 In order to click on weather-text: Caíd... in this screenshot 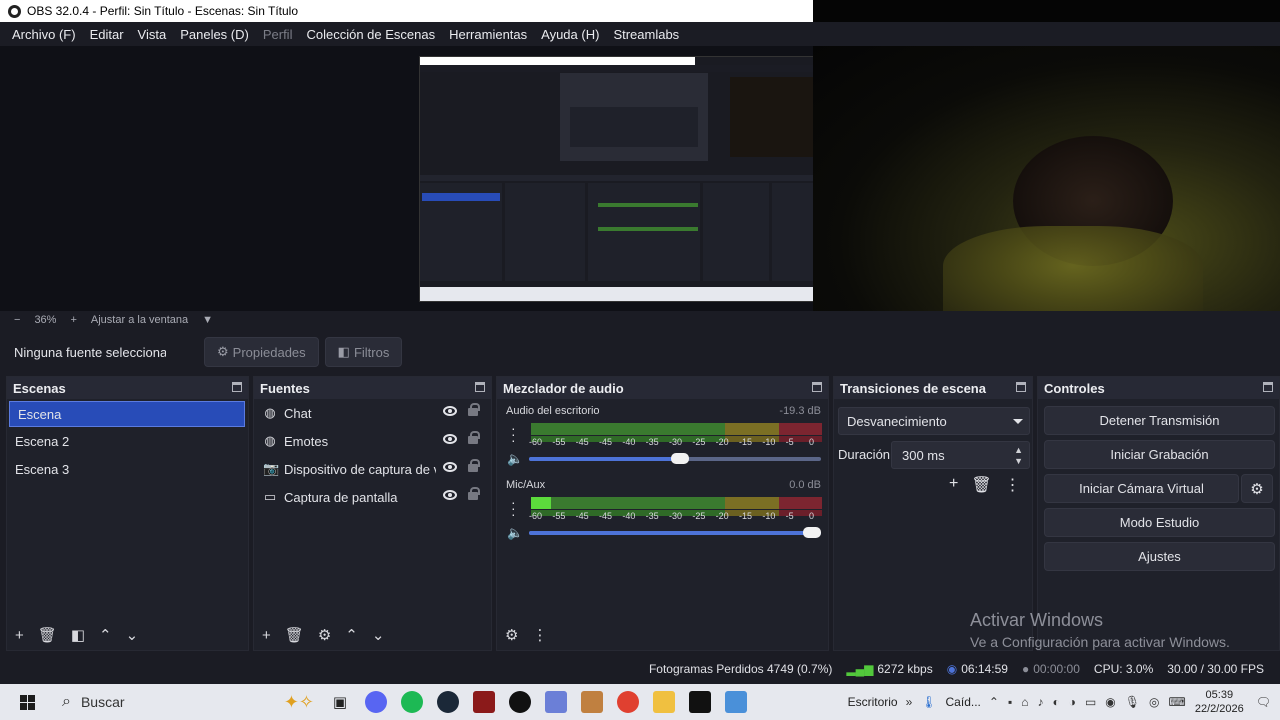, I will do `click(963, 702)`.